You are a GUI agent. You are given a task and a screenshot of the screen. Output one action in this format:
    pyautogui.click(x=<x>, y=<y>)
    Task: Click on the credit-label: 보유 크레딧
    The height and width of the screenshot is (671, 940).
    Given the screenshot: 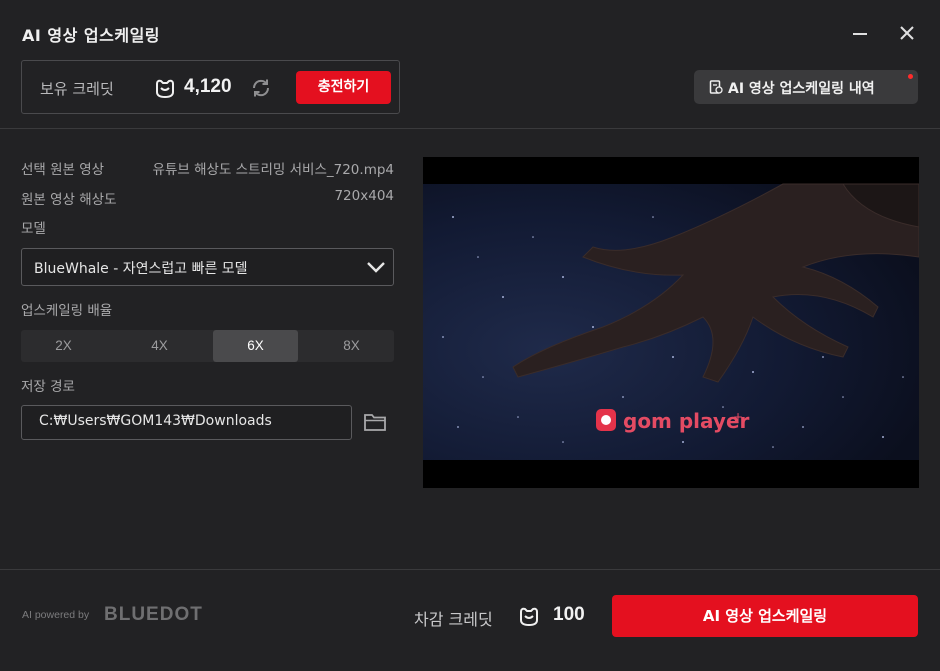 What is the action you would take?
    pyautogui.click(x=77, y=89)
    